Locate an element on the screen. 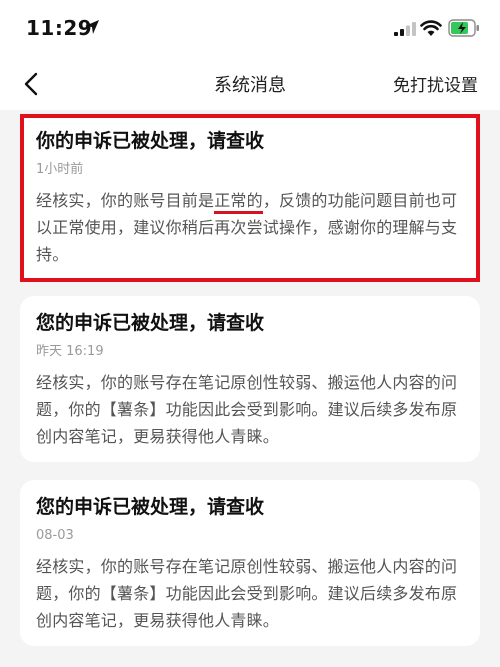  message-body-text: 经核实，你的账号目前是 is located at coordinates (125, 200).